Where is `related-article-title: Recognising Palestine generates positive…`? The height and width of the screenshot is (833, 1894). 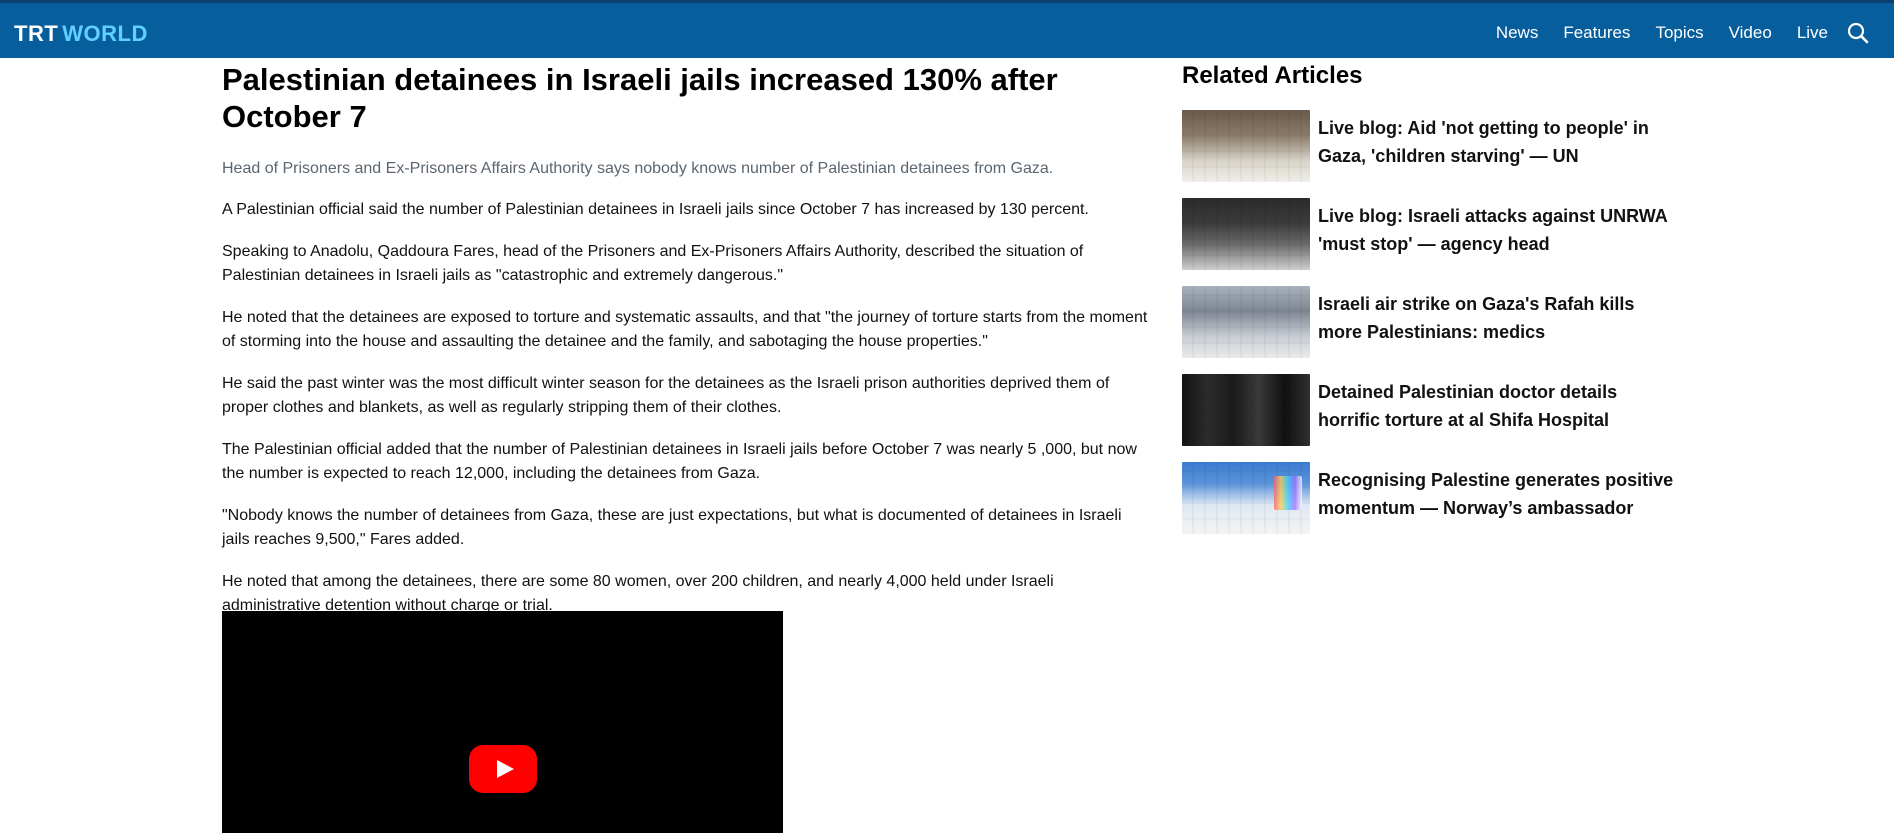
related-article-title: Recognising Palestine generates positive… is located at coordinates (1498, 494).